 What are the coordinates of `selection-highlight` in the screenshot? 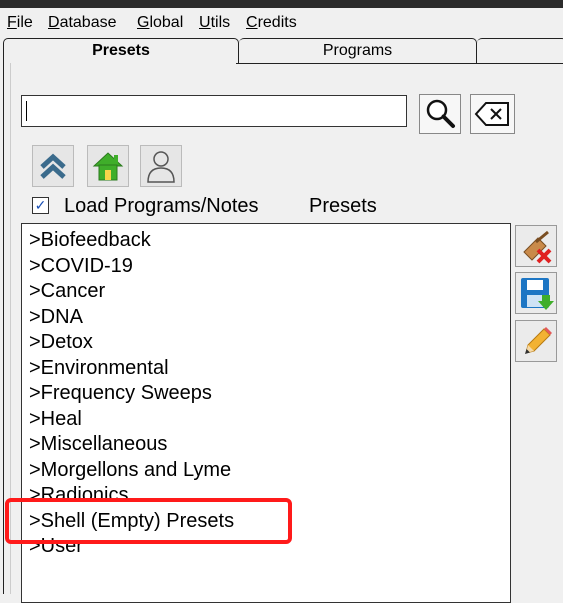 It's located at (148, 521).